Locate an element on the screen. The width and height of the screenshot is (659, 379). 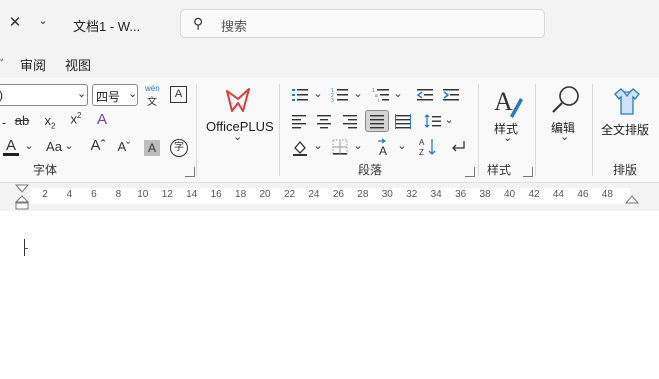
ruler-tick-label: 38 is located at coordinates (485, 194).